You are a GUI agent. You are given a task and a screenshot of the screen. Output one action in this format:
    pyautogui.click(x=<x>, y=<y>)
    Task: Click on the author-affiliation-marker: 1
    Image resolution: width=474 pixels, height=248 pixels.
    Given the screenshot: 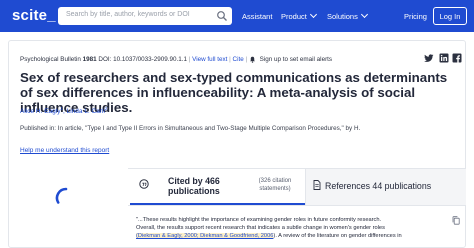 What is the action you would take?
    pyautogui.click(x=61, y=108)
    